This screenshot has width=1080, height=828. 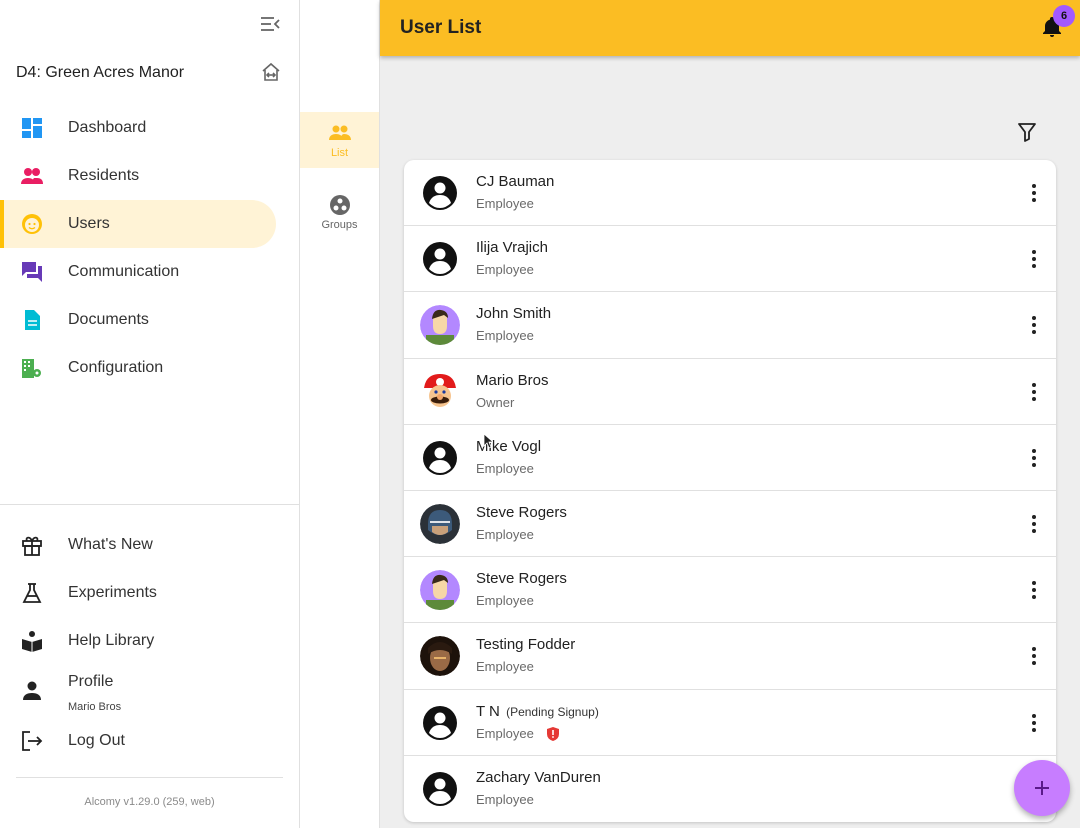 What do you see at coordinates (124, 271) in the screenshot?
I see `nav-label-communication: Communication` at bounding box center [124, 271].